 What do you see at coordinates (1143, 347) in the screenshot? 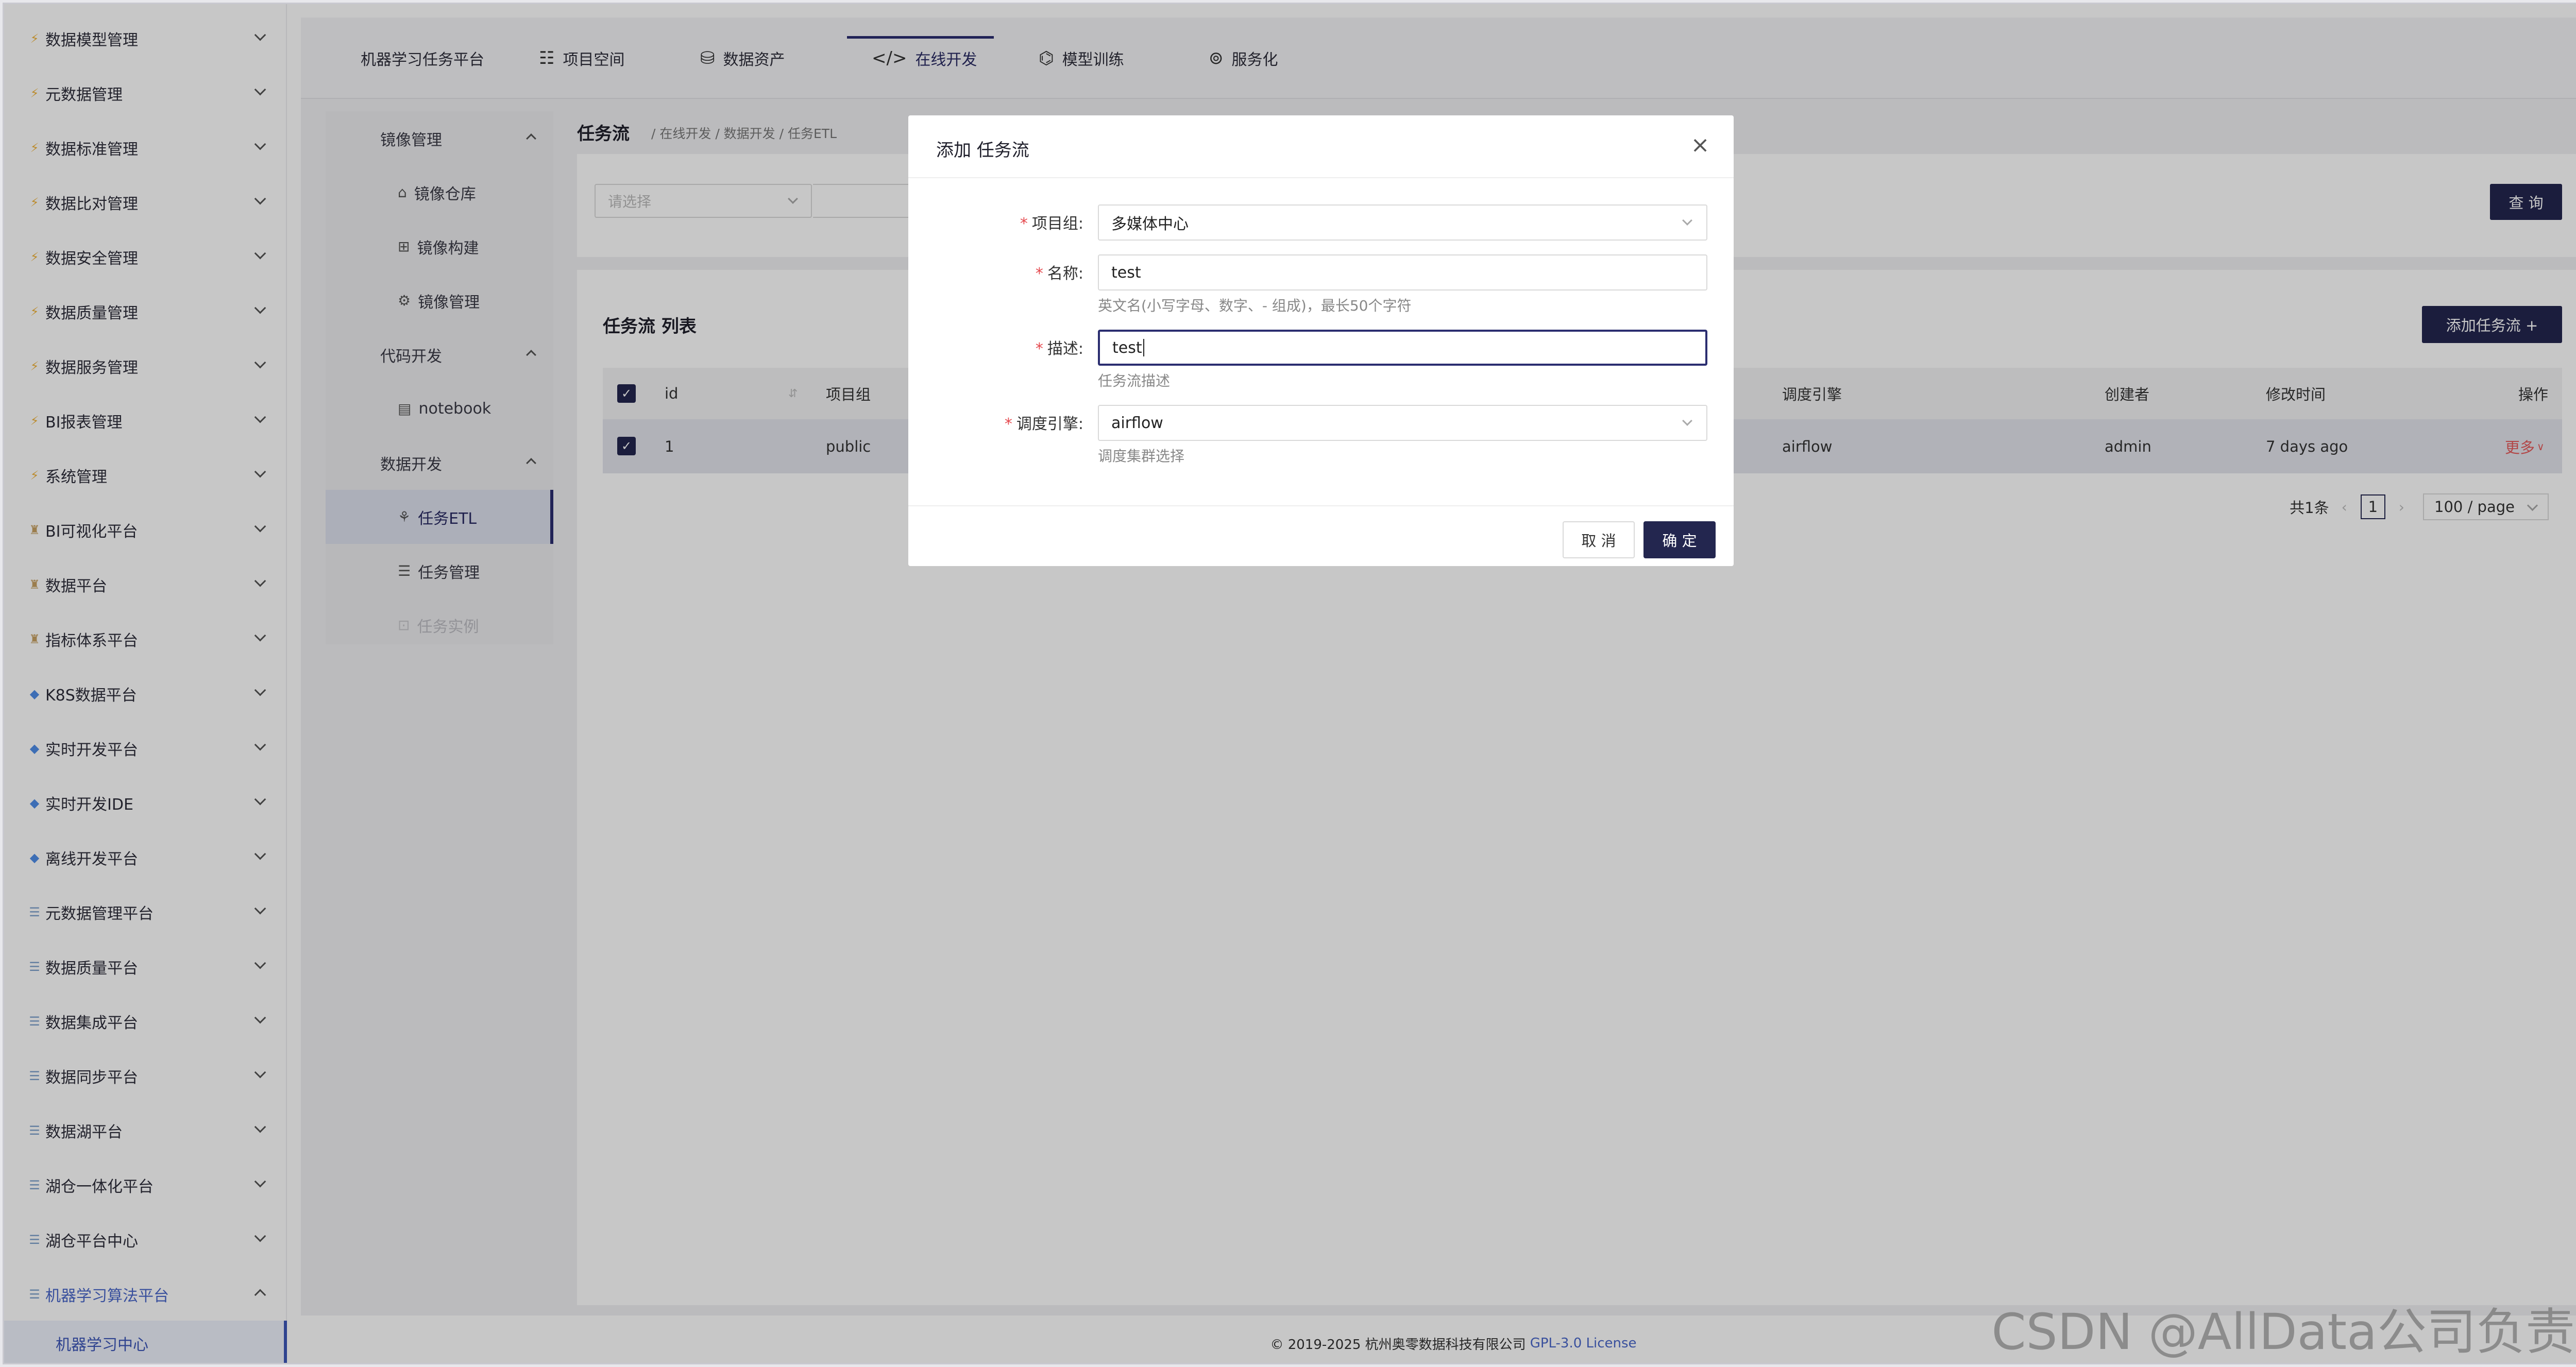
I see `text-cursor` at bounding box center [1143, 347].